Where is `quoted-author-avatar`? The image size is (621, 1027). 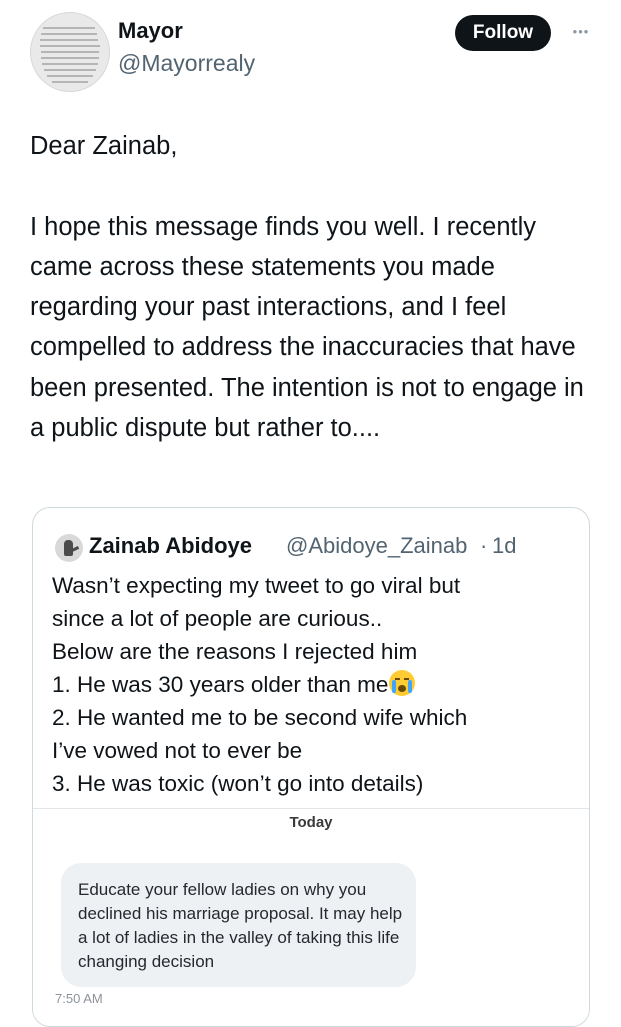 quoted-author-avatar is located at coordinates (69, 548).